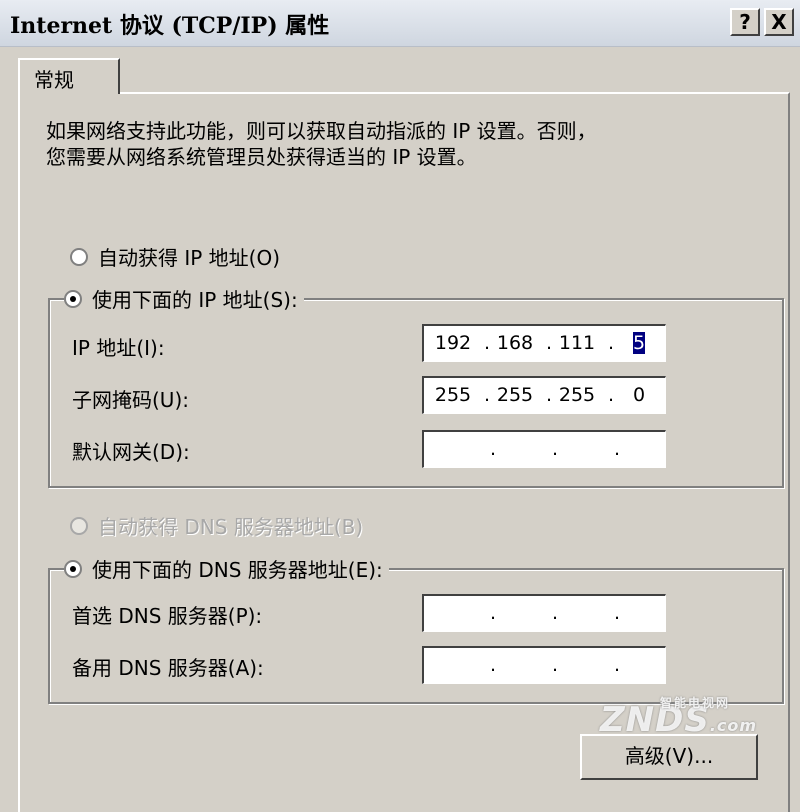  What do you see at coordinates (118, 348) in the screenshot?
I see `ip-address-label: IP 地址(I):` at bounding box center [118, 348].